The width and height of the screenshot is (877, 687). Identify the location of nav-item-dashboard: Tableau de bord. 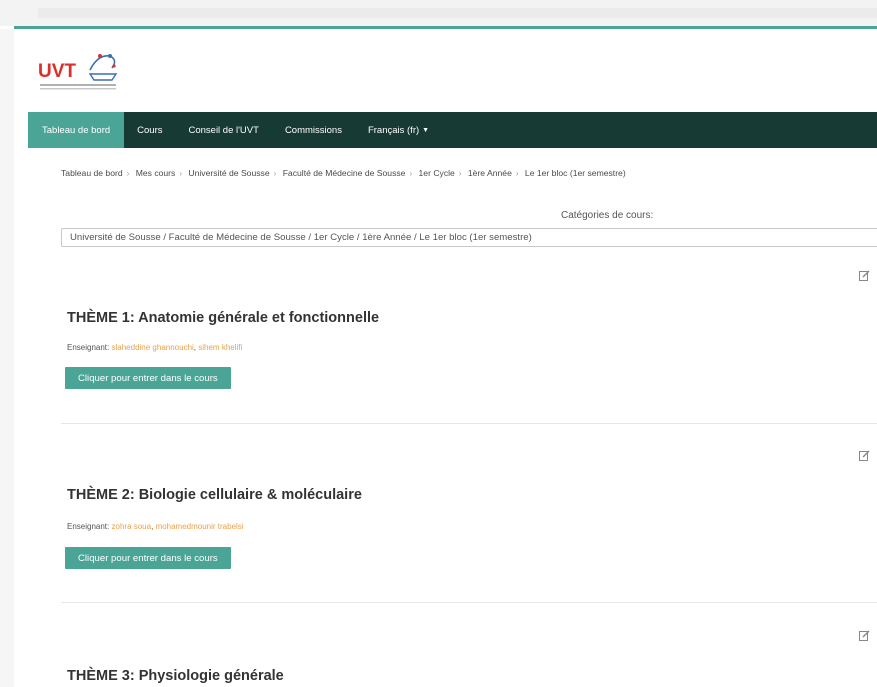
(76, 130).